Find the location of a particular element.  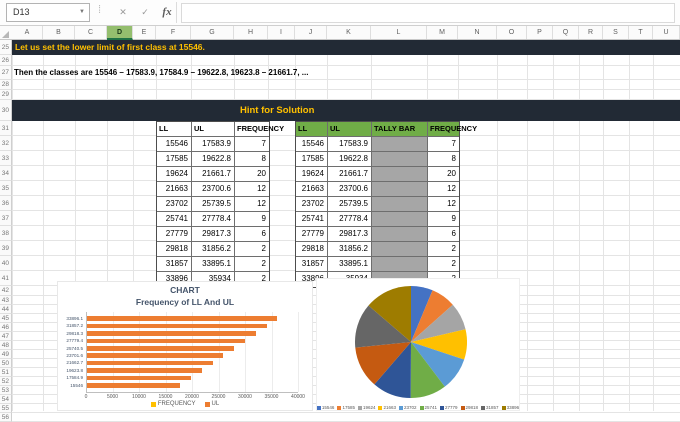

data-cell: 7 is located at coordinates (443, 144).